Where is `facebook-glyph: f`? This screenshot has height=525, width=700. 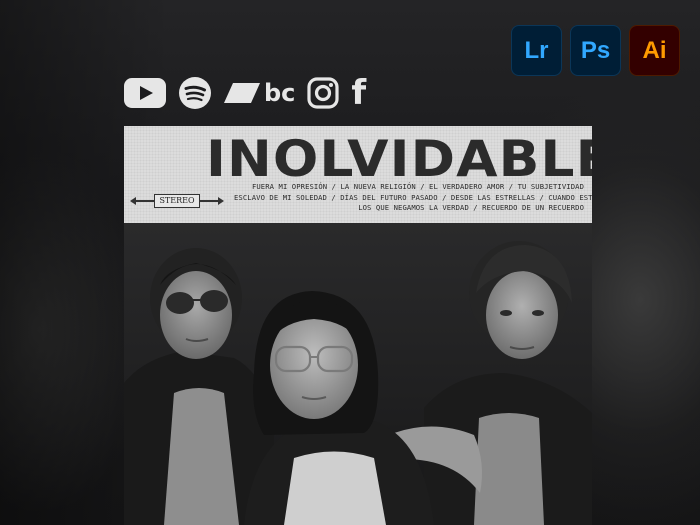
facebook-glyph: f is located at coordinates (359, 93).